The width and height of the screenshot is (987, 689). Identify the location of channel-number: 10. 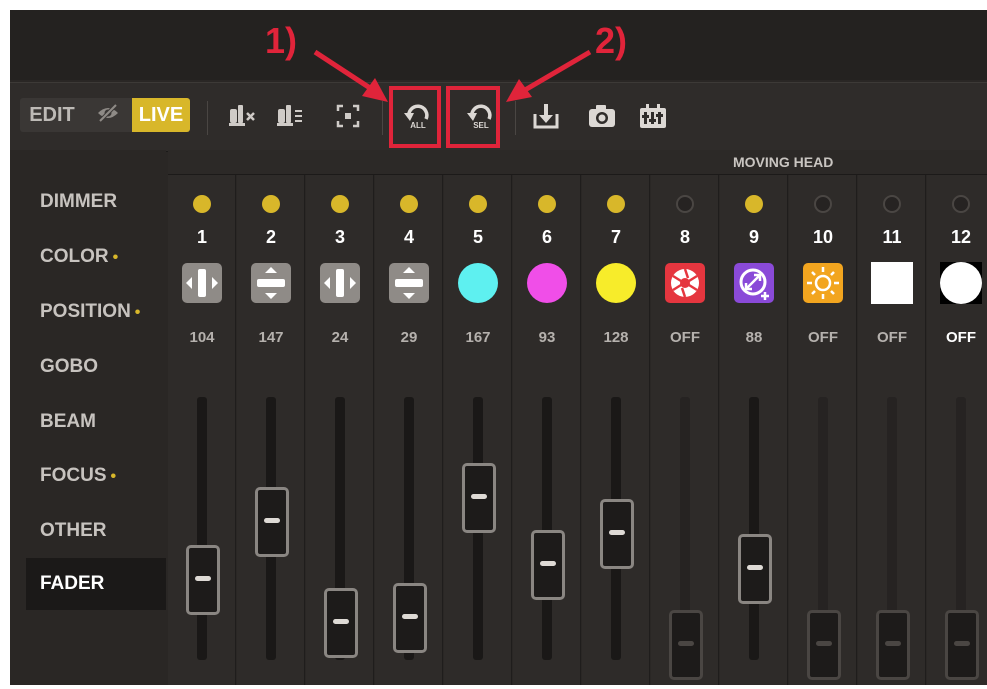
(823, 237).